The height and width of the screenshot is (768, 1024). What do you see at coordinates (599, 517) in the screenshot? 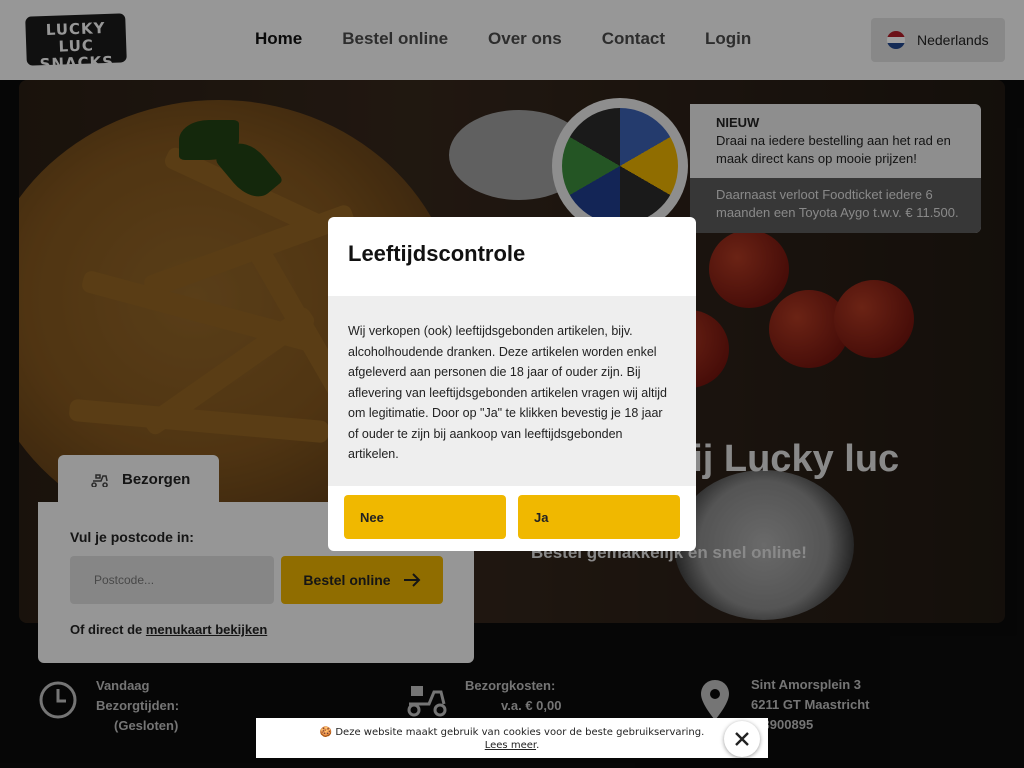
I see `yes-button: Ja` at bounding box center [599, 517].